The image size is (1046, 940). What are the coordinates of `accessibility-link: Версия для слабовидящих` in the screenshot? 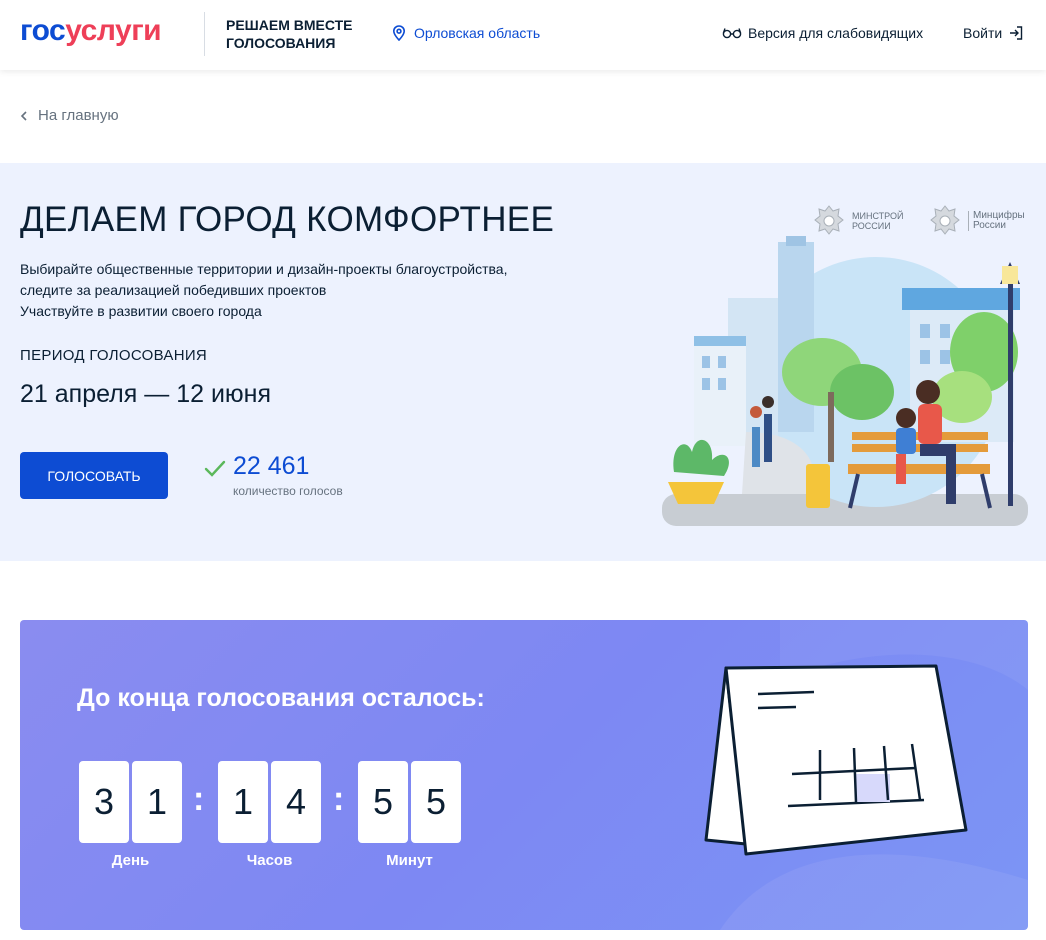 It's located at (822, 33).